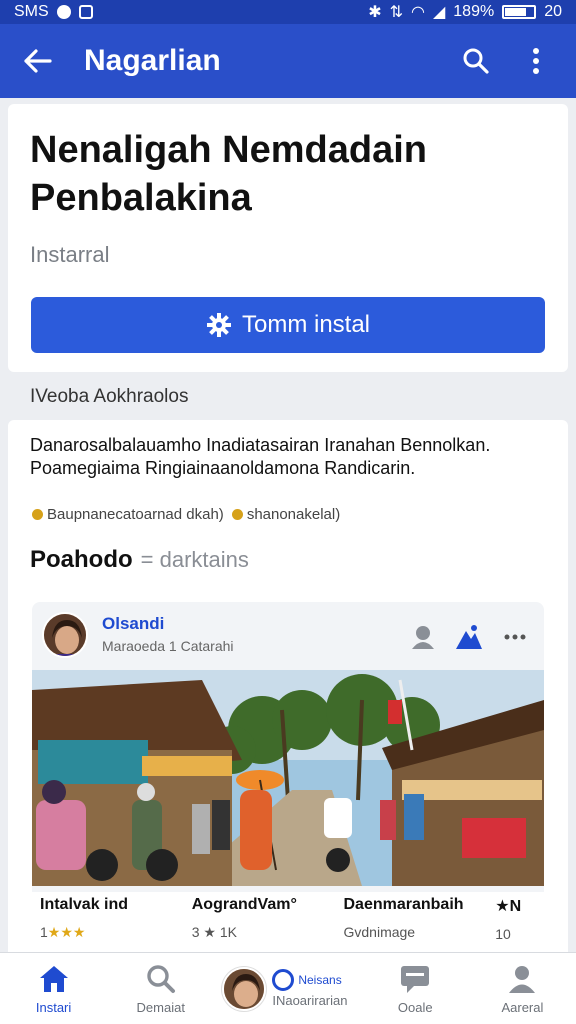 This screenshot has height=1024, width=576. I want to click on nav-account: Aareral, so click(522, 988).